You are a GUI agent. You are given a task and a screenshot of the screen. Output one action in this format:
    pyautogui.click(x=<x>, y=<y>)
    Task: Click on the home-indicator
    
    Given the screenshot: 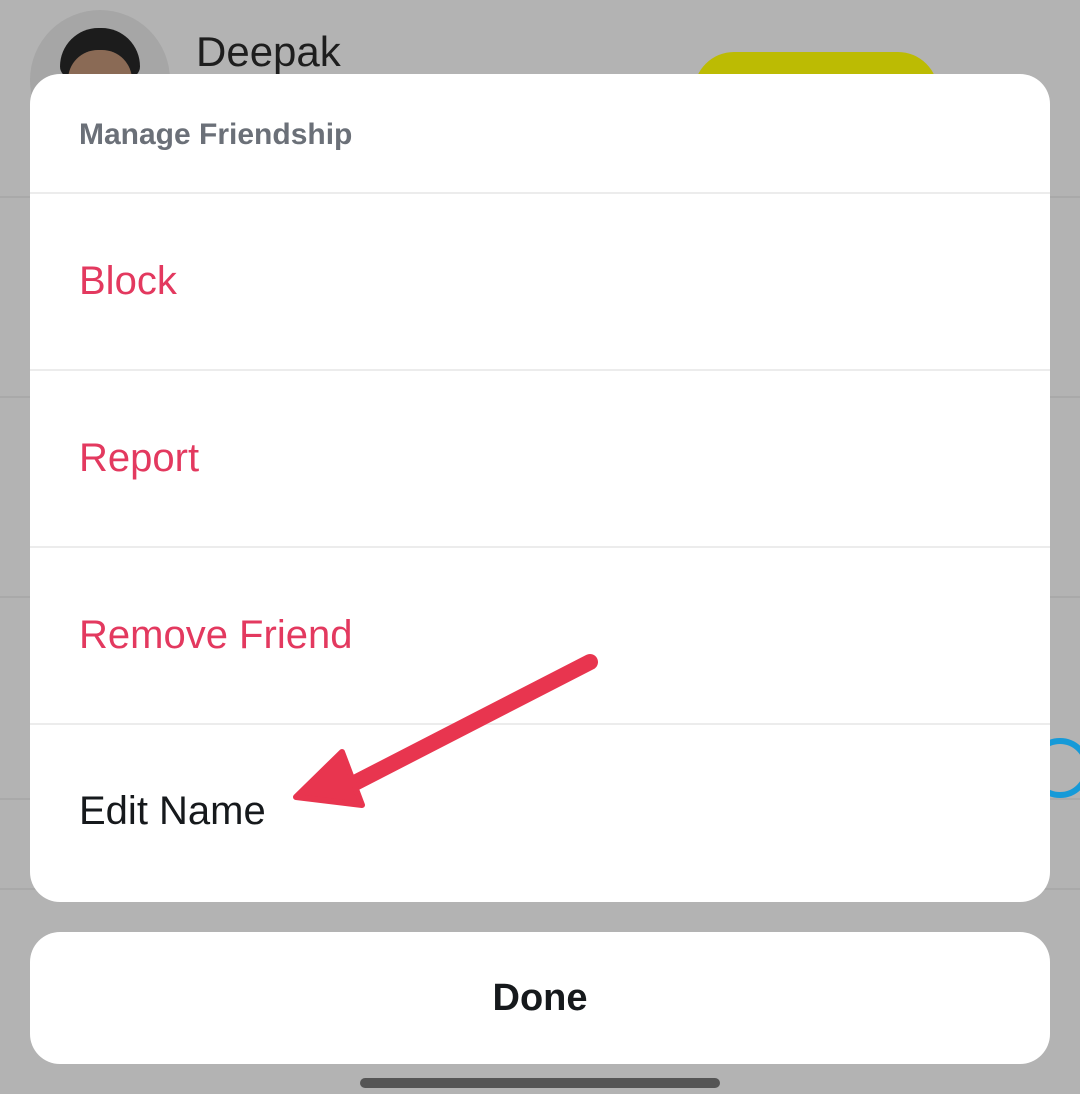 What is the action you would take?
    pyautogui.click(x=540, y=1083)
    